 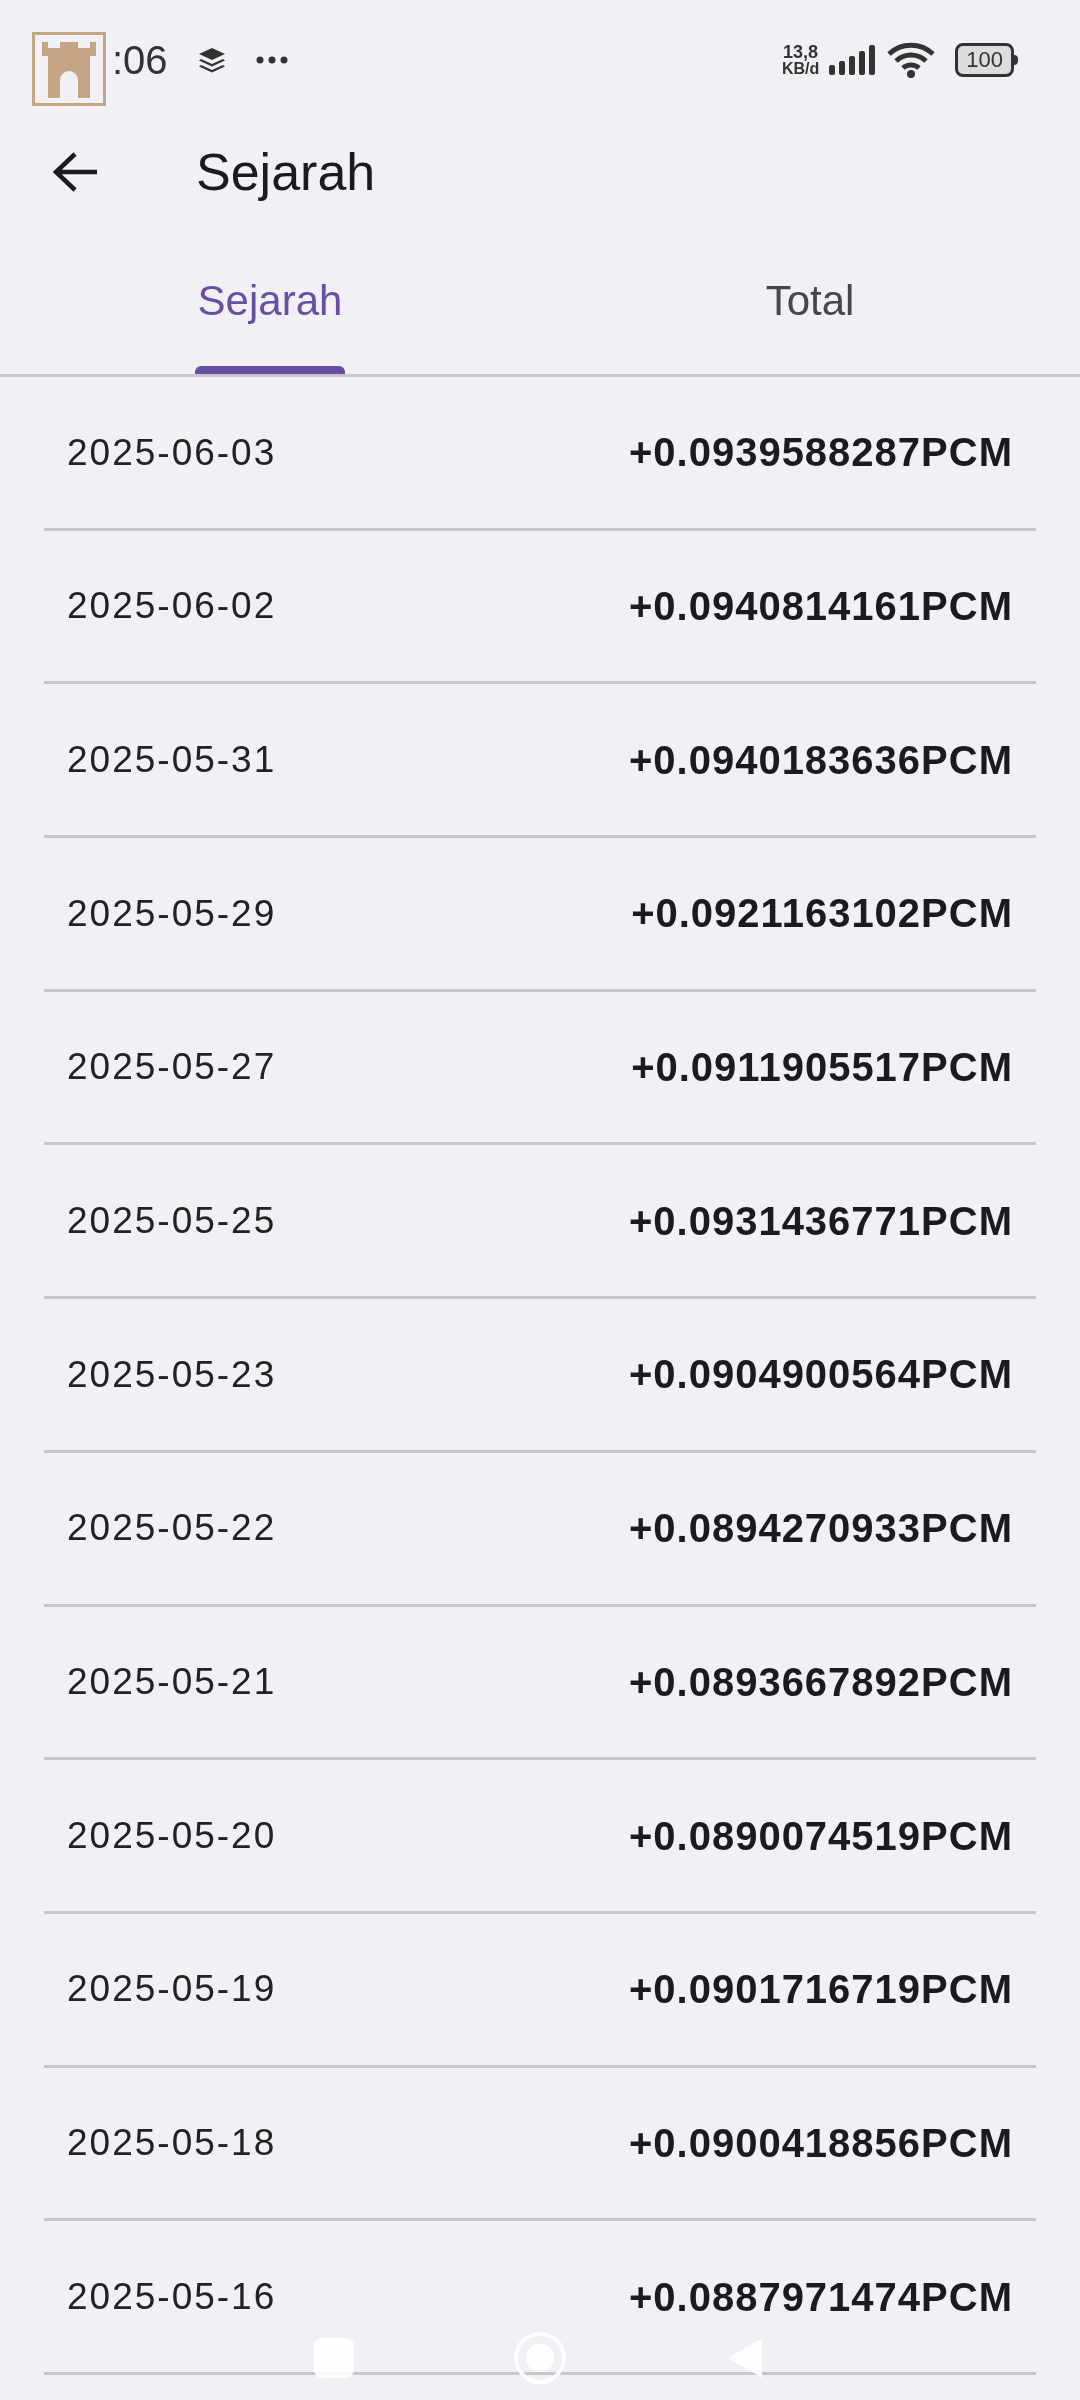 What do you see at coordinates (172, 452) in the screenshot?
I see `date-text: 2025-06-03` at bounding box center [172, 452].